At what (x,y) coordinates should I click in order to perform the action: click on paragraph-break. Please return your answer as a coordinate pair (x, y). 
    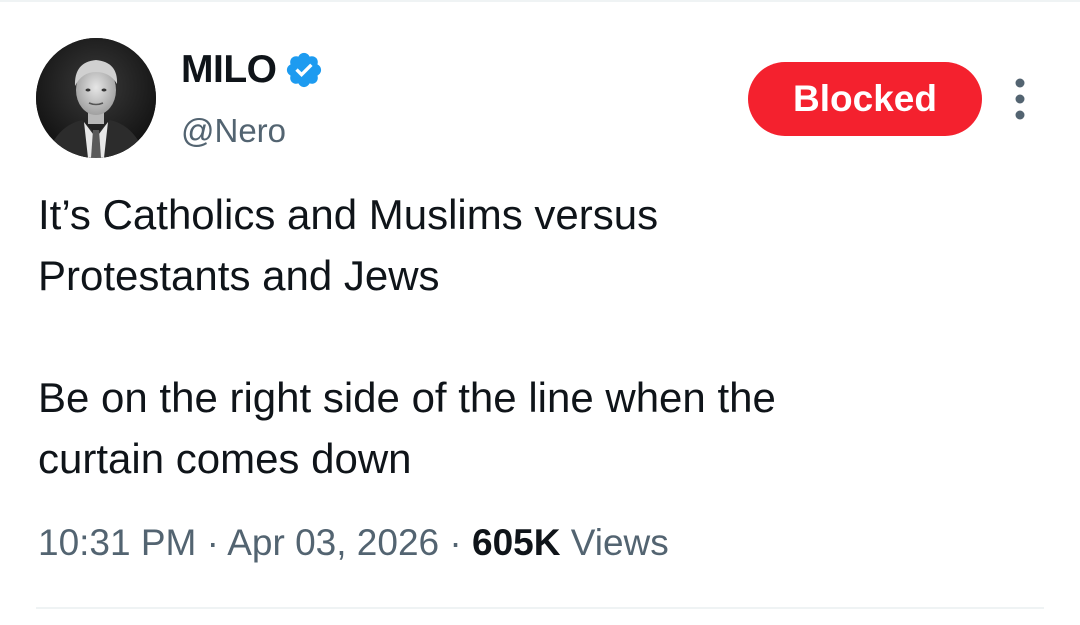
    Looking at the image, I should click on (538, 336).